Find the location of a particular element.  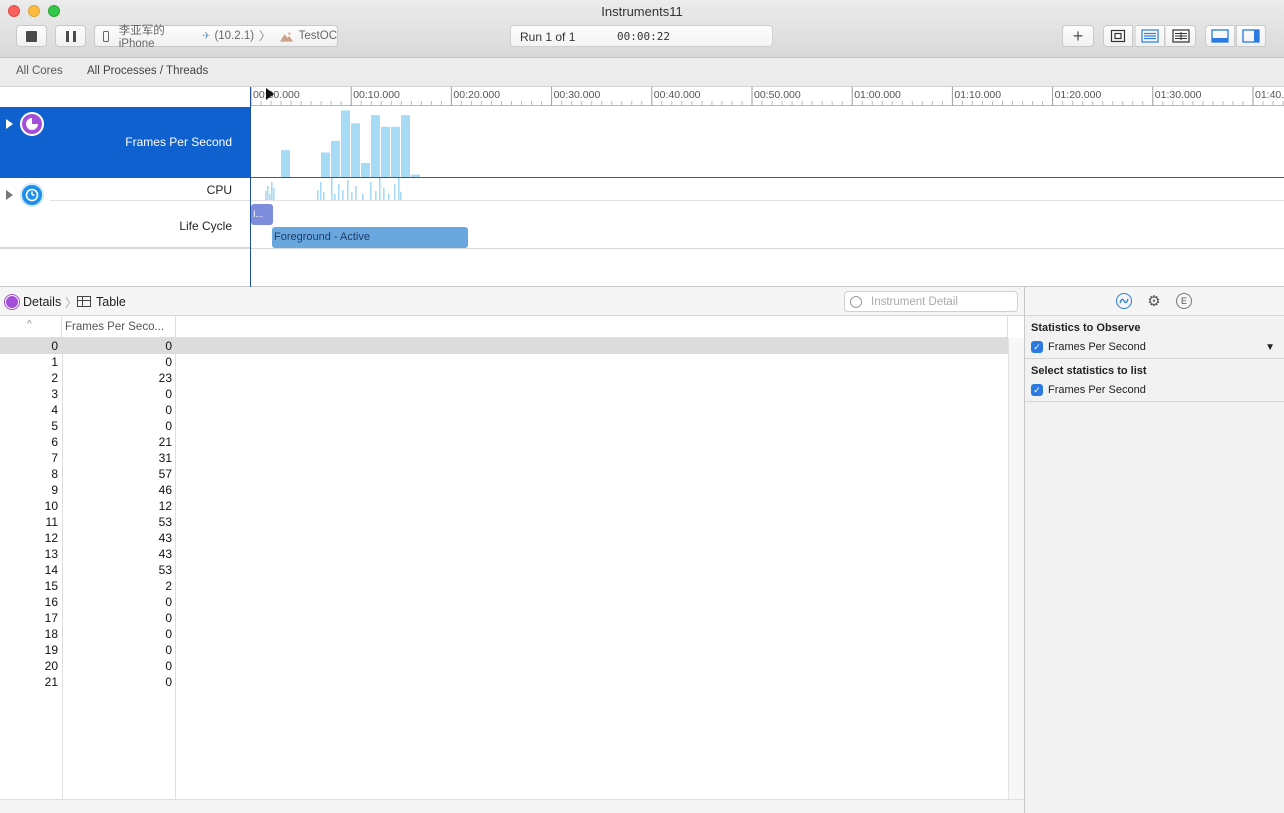

toggle-inspector-button is located at coordinates (1251, 36).